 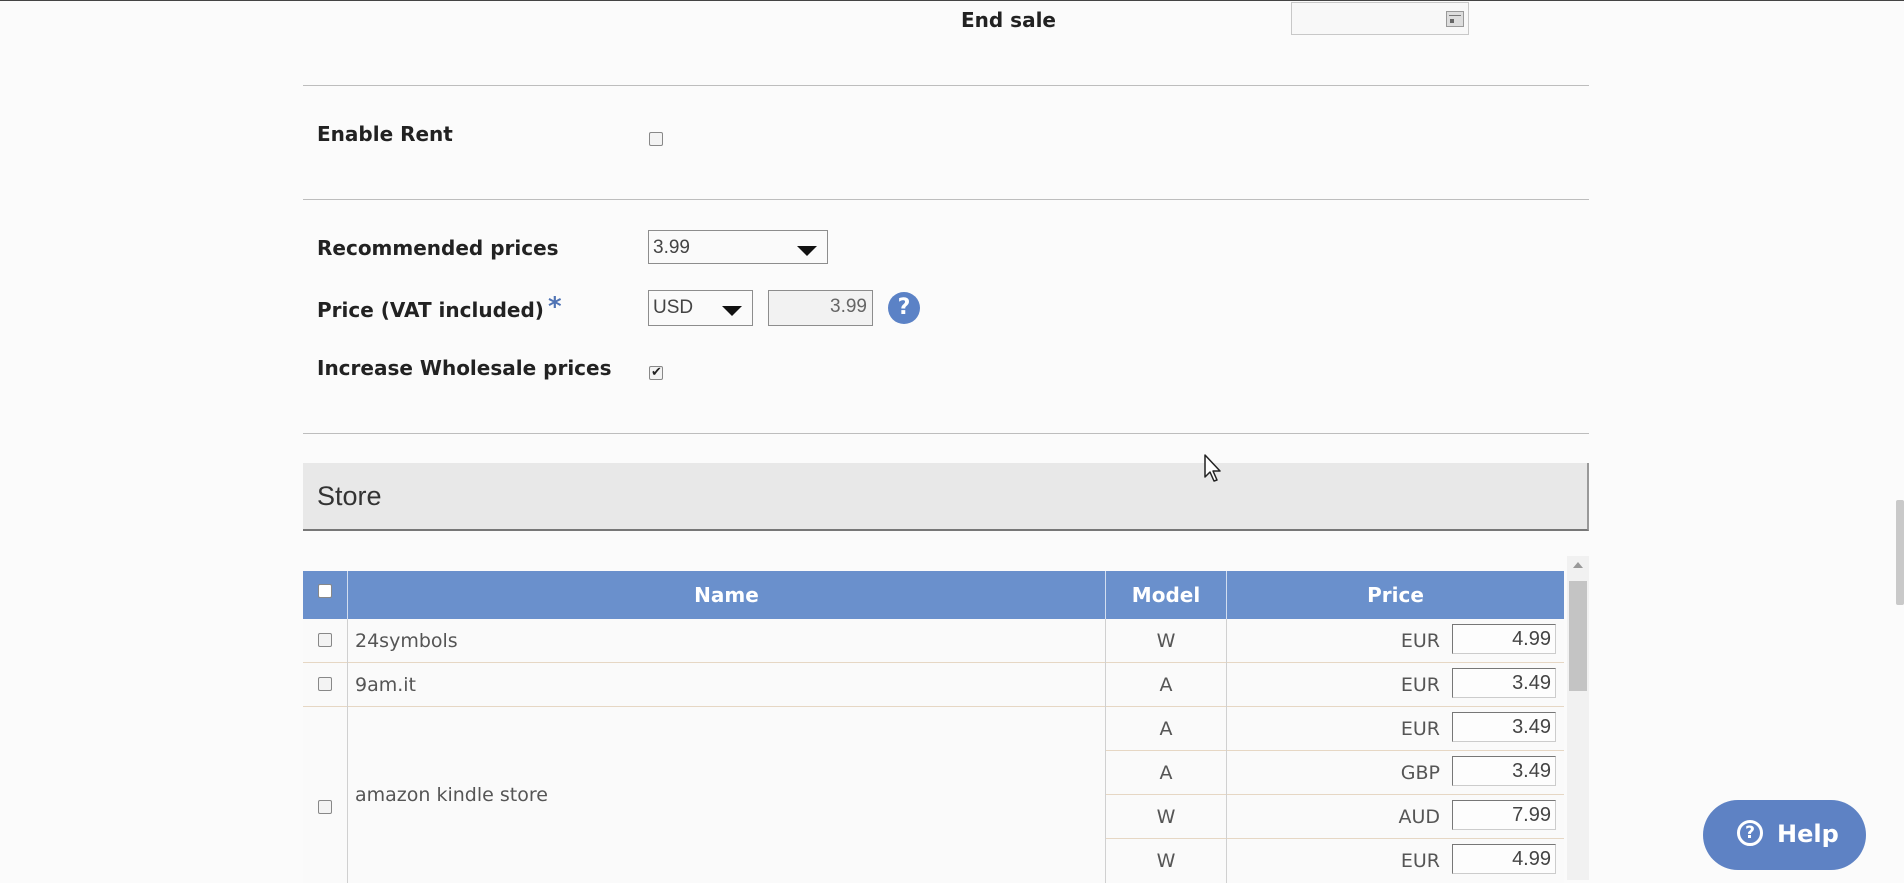 I want to click on store-name: 24symbols, so click(x=406, y=641).